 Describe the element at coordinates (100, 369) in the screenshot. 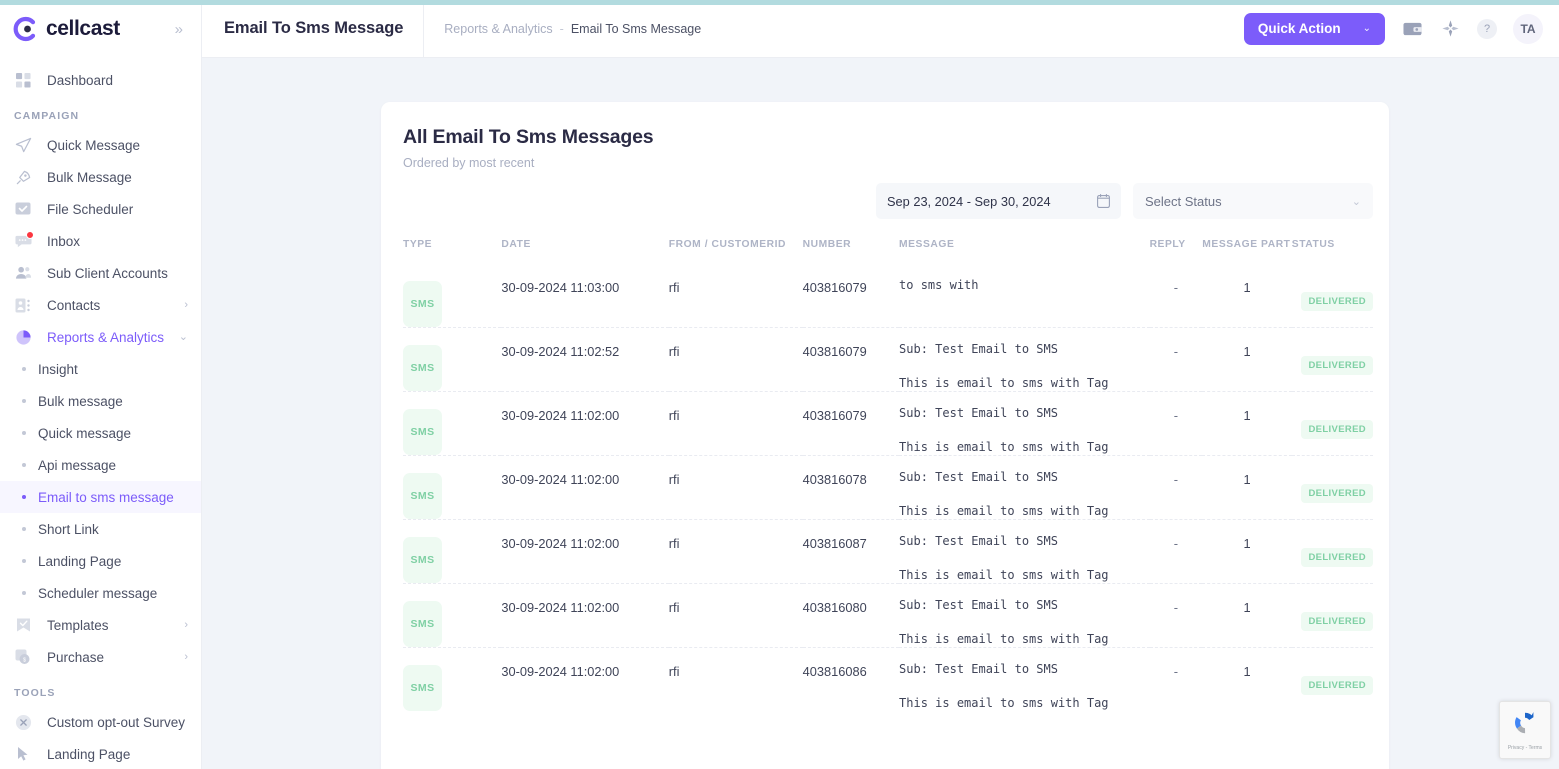

I see `sidebar-subitem-insight: Insight` at that location.